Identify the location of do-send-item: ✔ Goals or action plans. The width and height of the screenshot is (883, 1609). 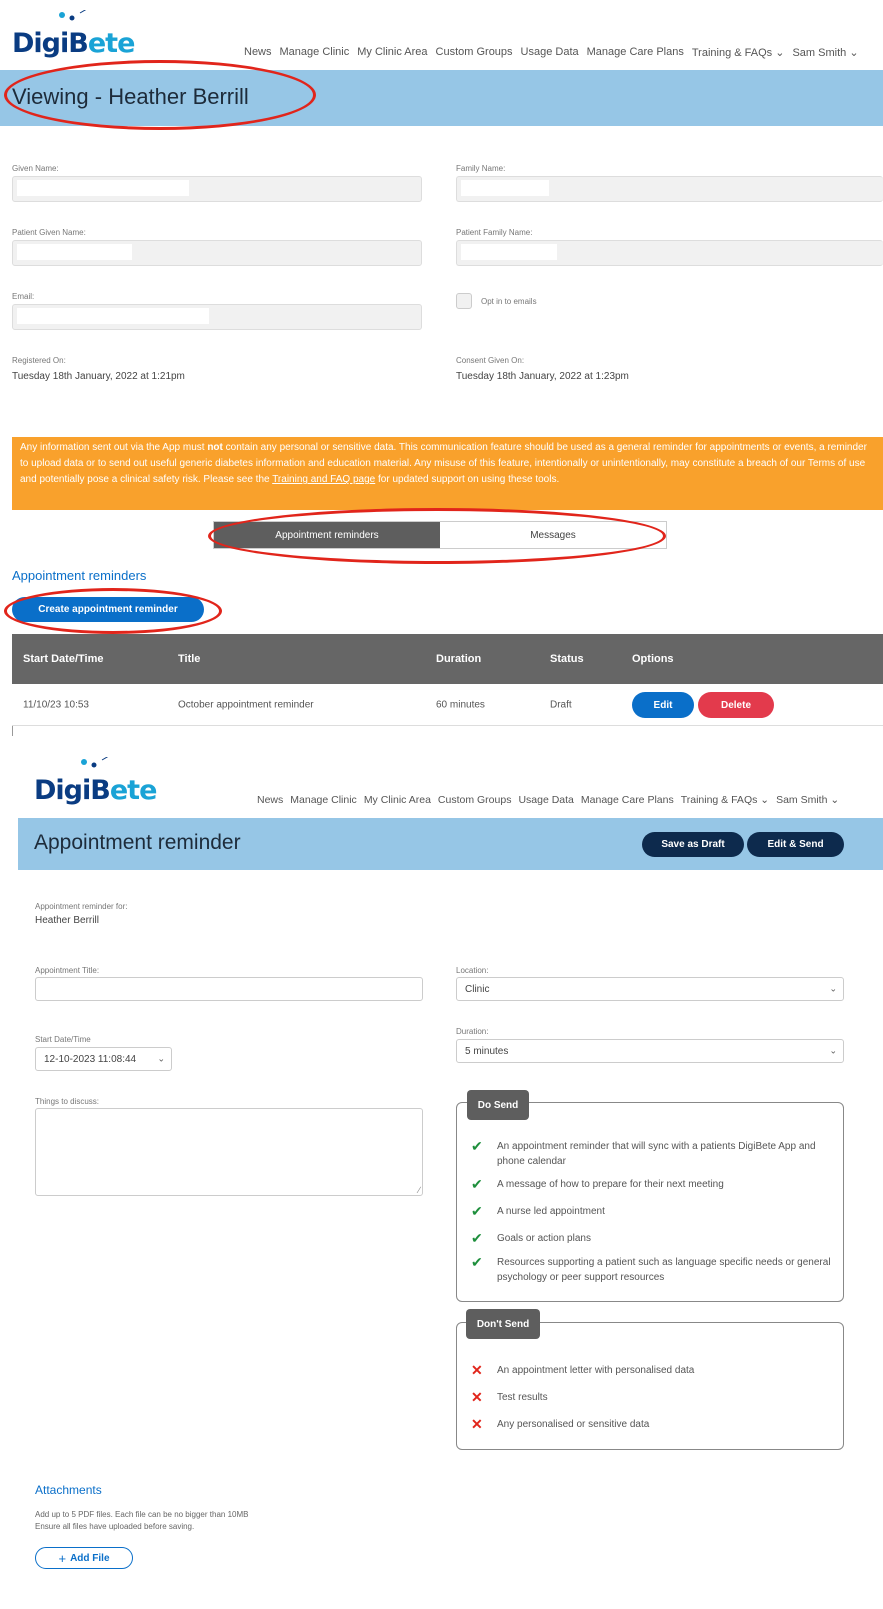
(652, 1238).